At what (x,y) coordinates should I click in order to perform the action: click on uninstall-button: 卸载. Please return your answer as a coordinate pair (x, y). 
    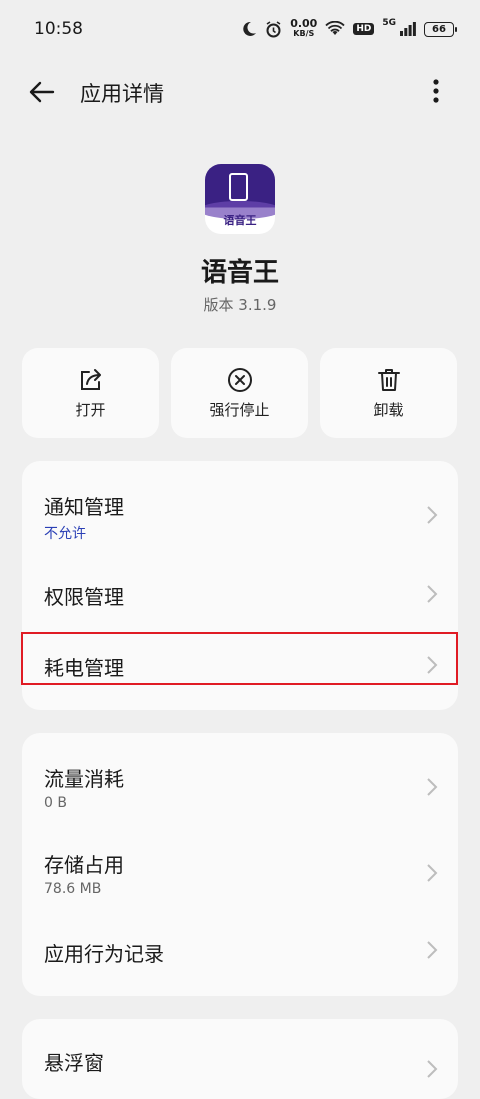
    Looking at the image, I should click on (388, 393).